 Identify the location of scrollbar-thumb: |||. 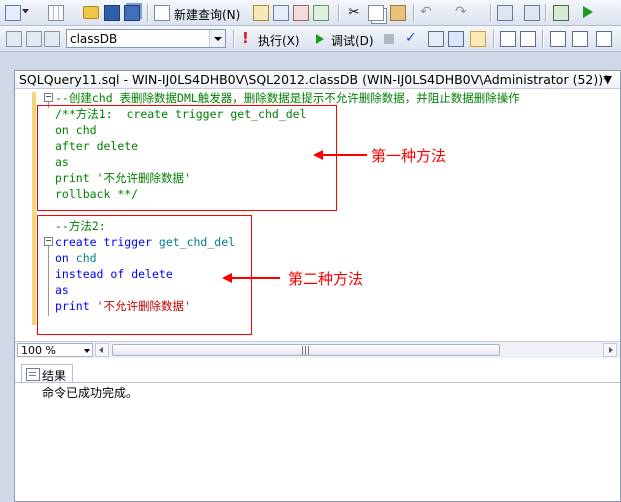
(306, 350).